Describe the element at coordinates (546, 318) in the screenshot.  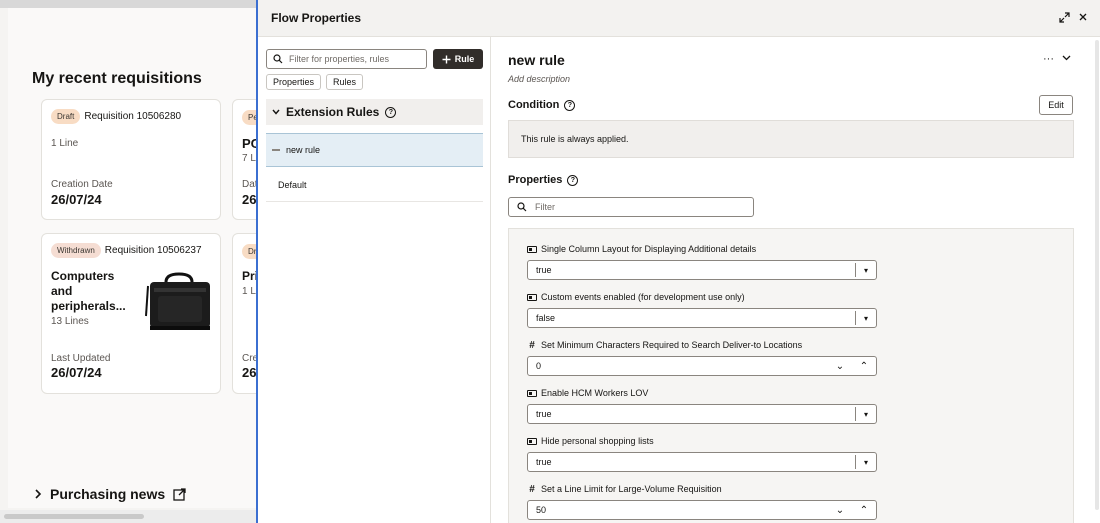
I see `select-value: false` at that location.